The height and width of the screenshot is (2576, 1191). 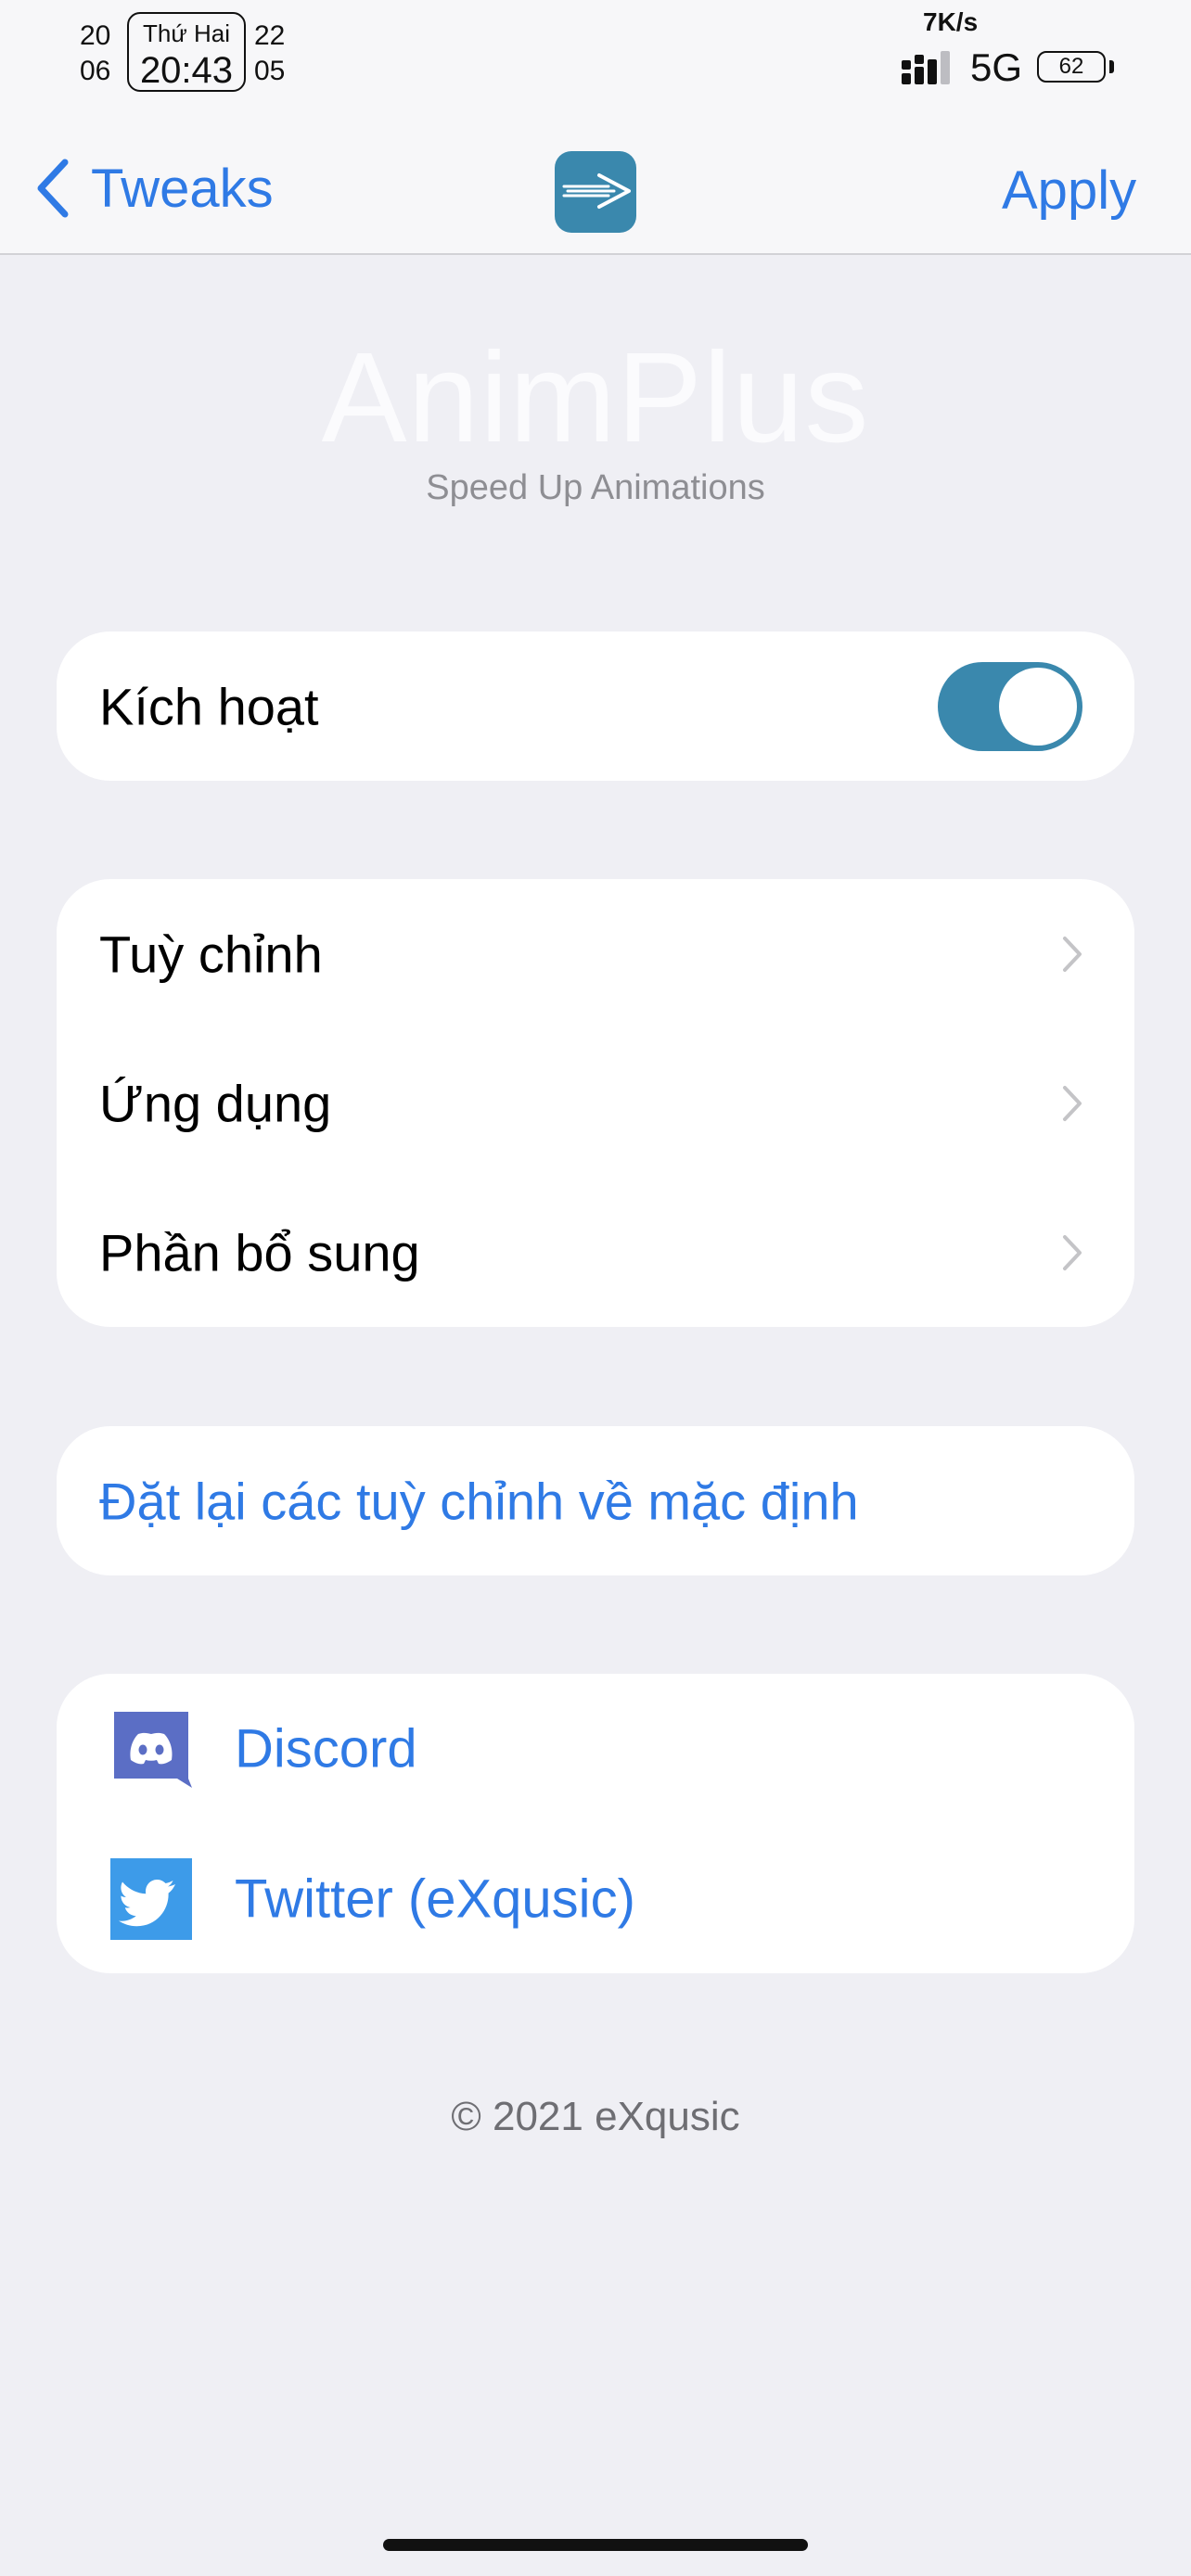 What do you see at coordinates (215, 1103) in the screenshot?
I see `menu-item-label: Ứng dụng` at bounding box center [215, 1103].